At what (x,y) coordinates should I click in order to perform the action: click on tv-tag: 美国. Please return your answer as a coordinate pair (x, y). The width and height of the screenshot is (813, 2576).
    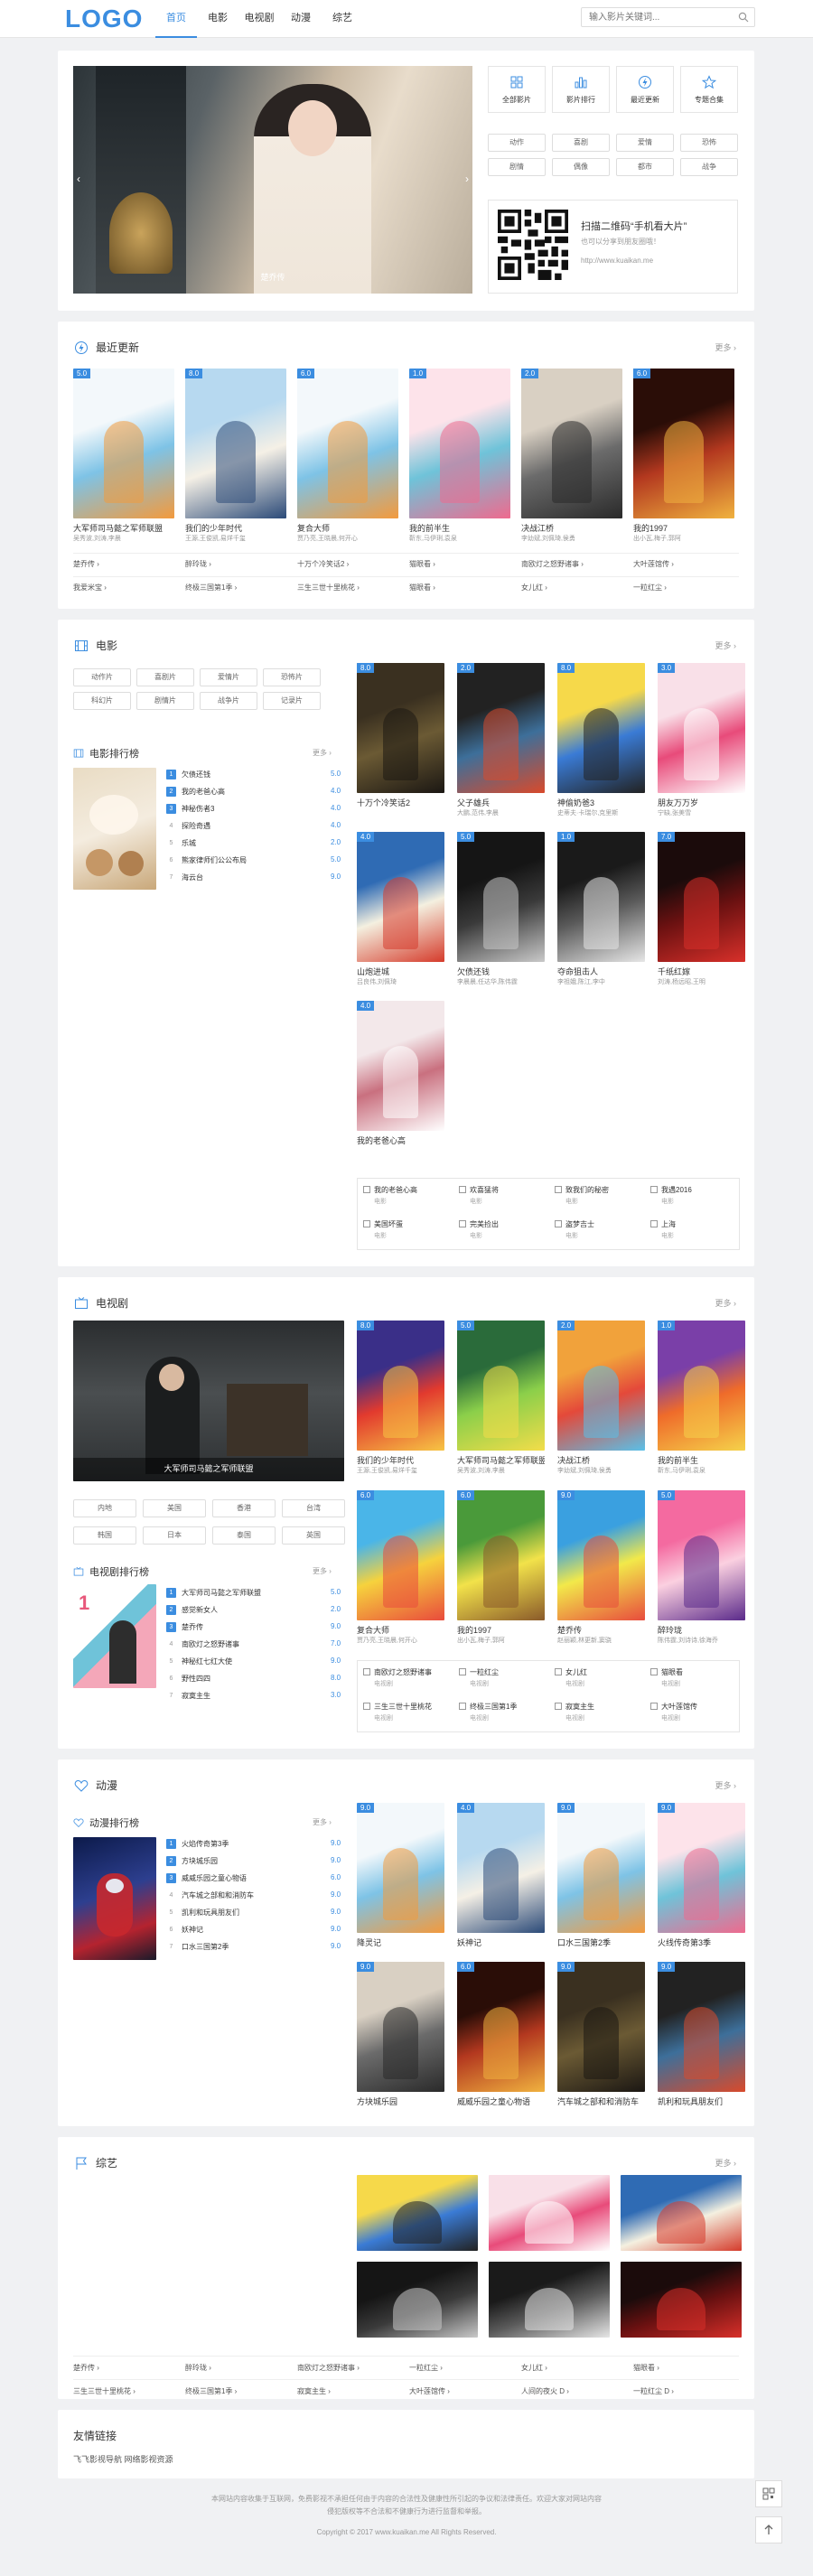
    Looking at the image, I should click on (175, 1508).